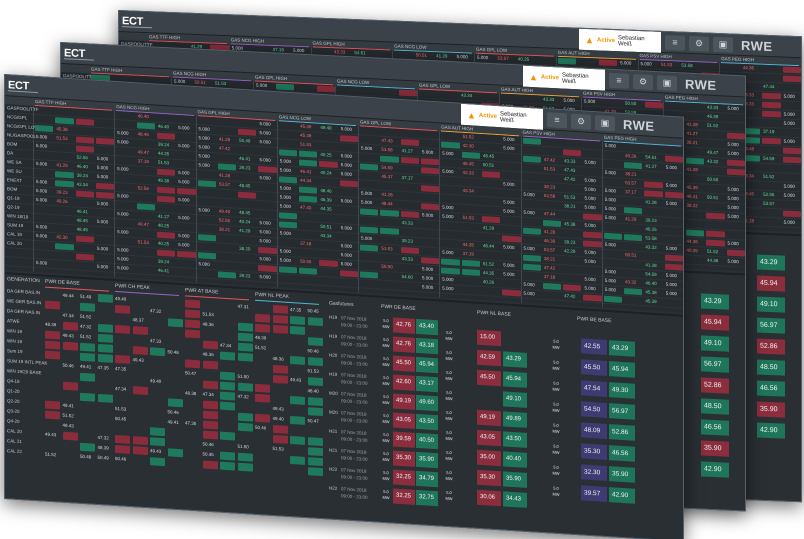 This screenshot has height=539, width=804. I want to click on price-value: 43.32, so click(650, 247).